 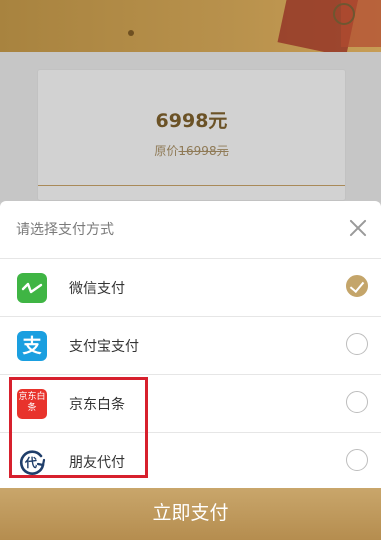 What do you see at coordinates (104, 347) in the screenshot?
I see `option-label: 支付宝支付` at bounding box center [104, 347].